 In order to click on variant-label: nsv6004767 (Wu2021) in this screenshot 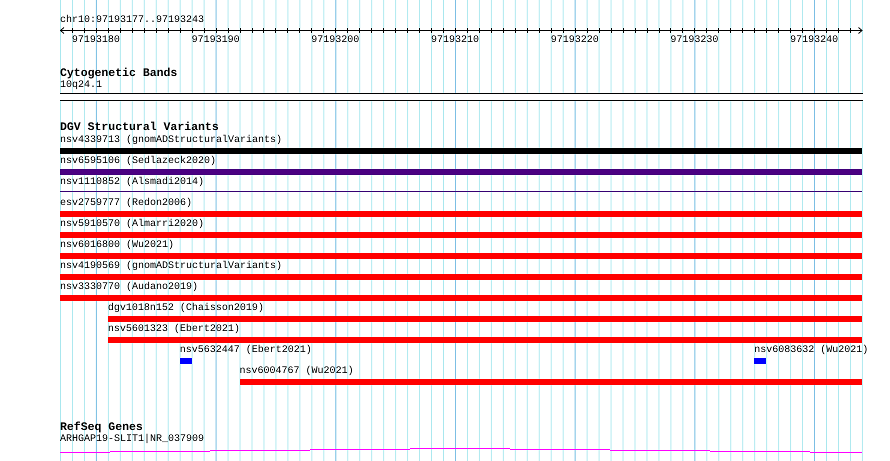, I will do `click(297, 371)`.